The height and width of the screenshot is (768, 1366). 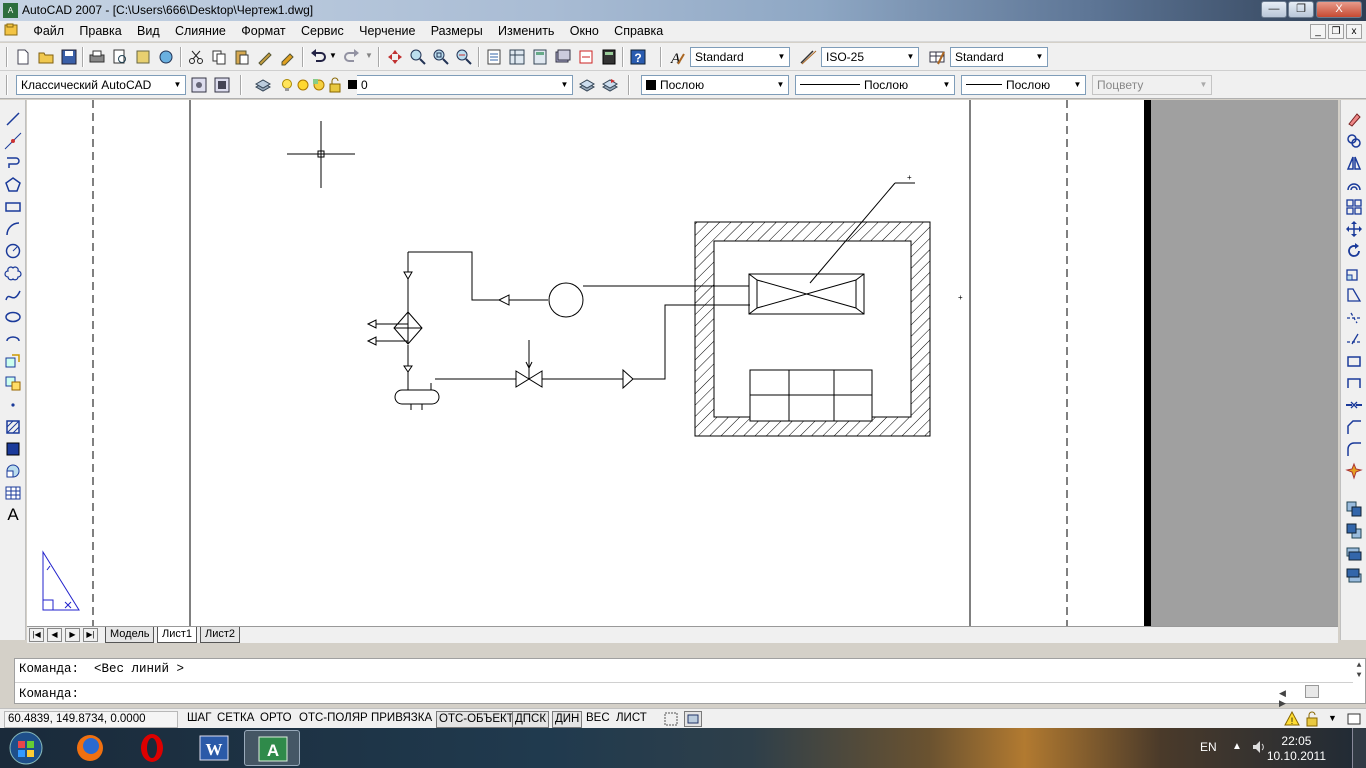 What do you see at coordinates (120, 57) in the screenshot?
I see `plot-preview-icon` at bounding box center [120, 57].